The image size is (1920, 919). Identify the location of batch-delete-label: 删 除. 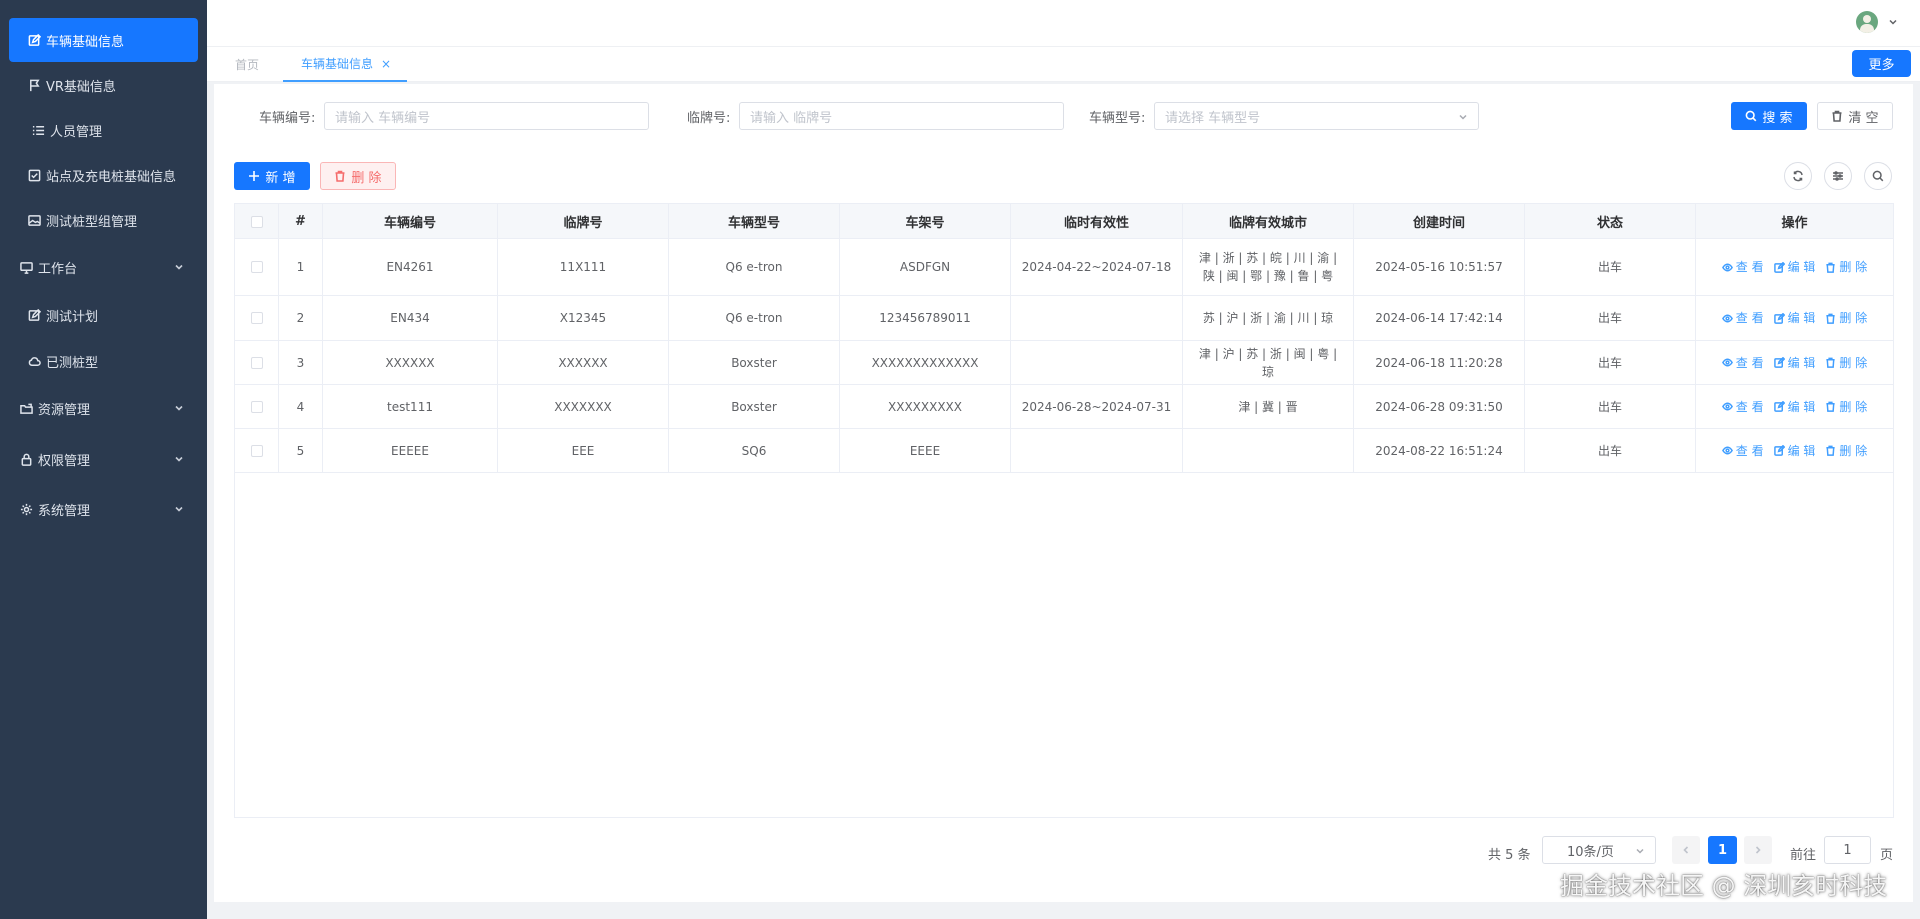
(366, 178).